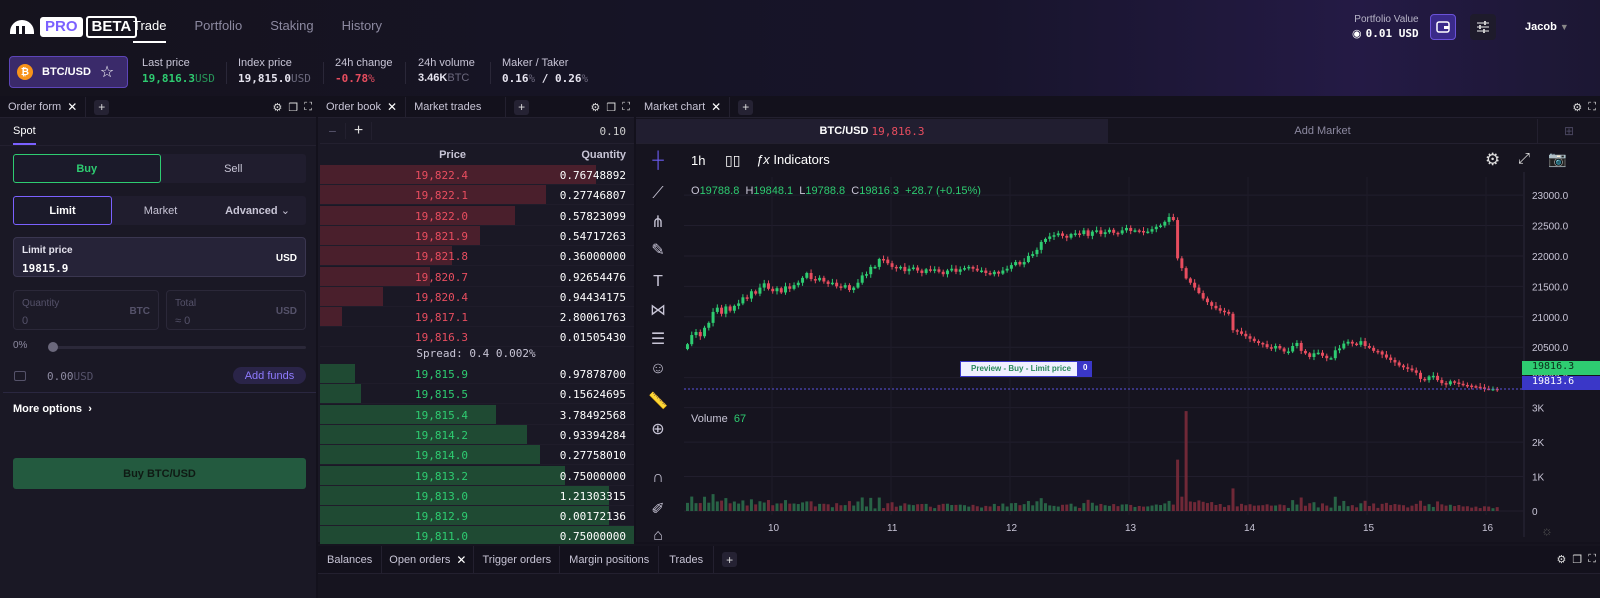 The height and width of the screenshot is (598, 1600). What do you see at coordinates (732, 160) in the screenshot?
I see `candle-type-icon: ▯▯` at bounding box center [732, 160].